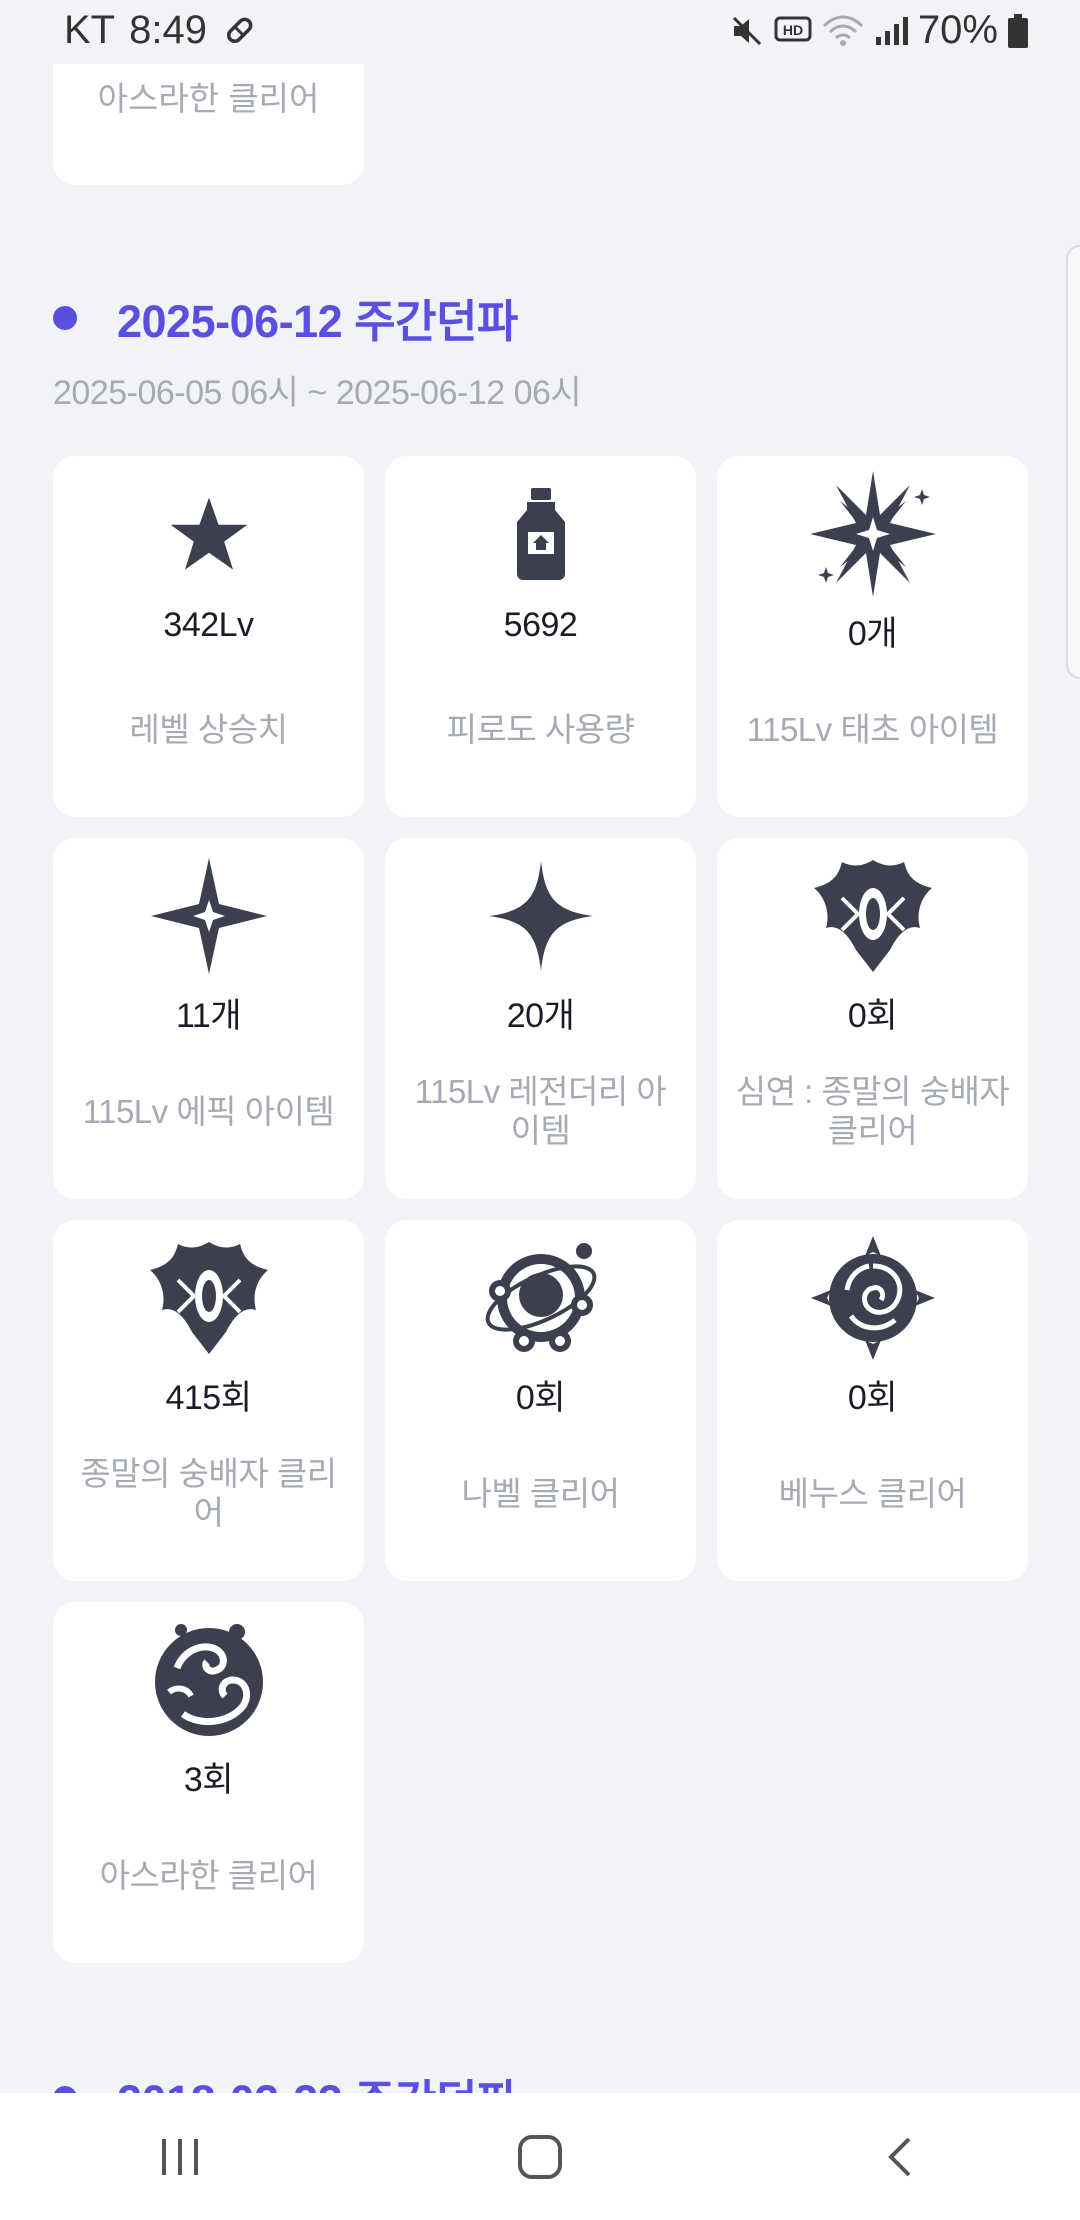  I want to click on next-section-header: 2018-02-22 주간던파, so click(285, 2079).